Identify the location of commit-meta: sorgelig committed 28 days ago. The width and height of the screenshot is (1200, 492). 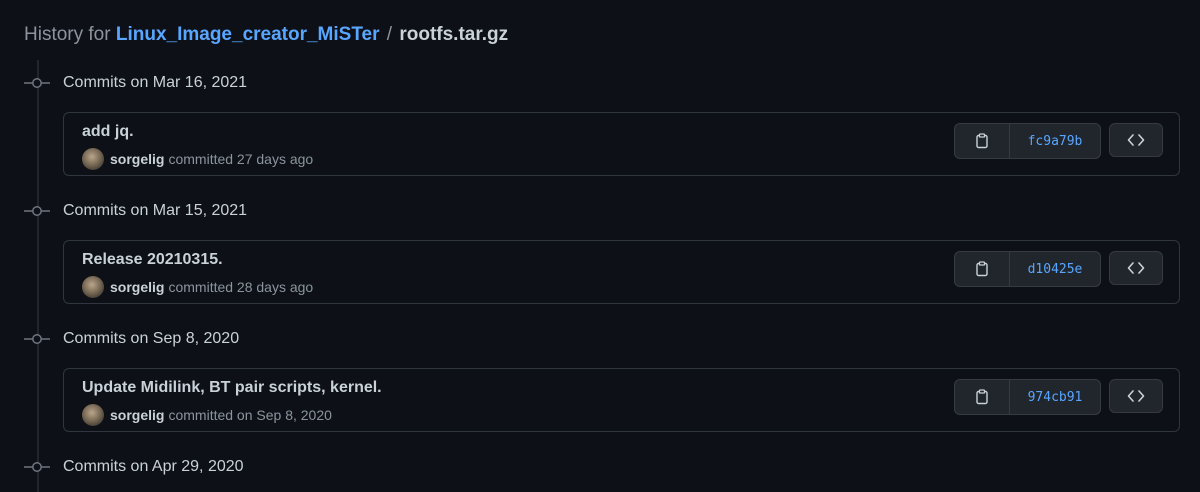
(197, 287).